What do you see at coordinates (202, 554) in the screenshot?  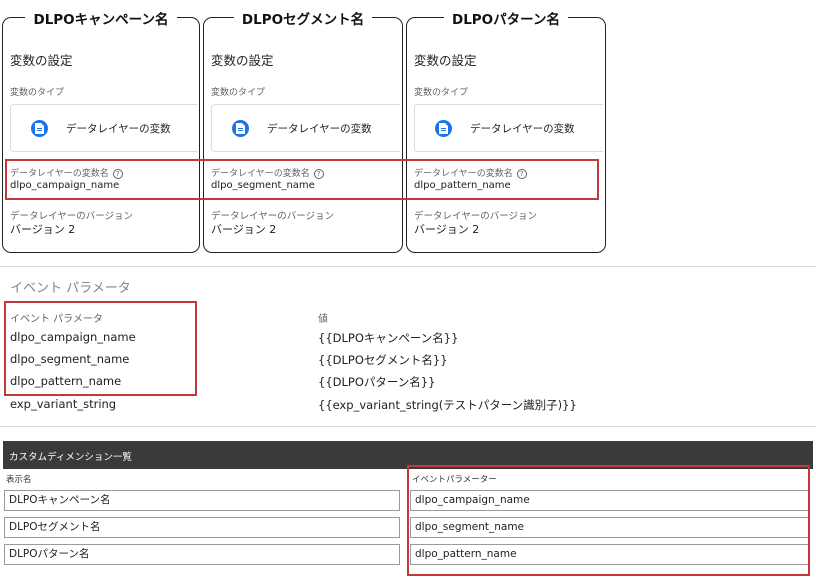 I see `display-name-field: DLPOパターン名` at bounding box center [202, 554].